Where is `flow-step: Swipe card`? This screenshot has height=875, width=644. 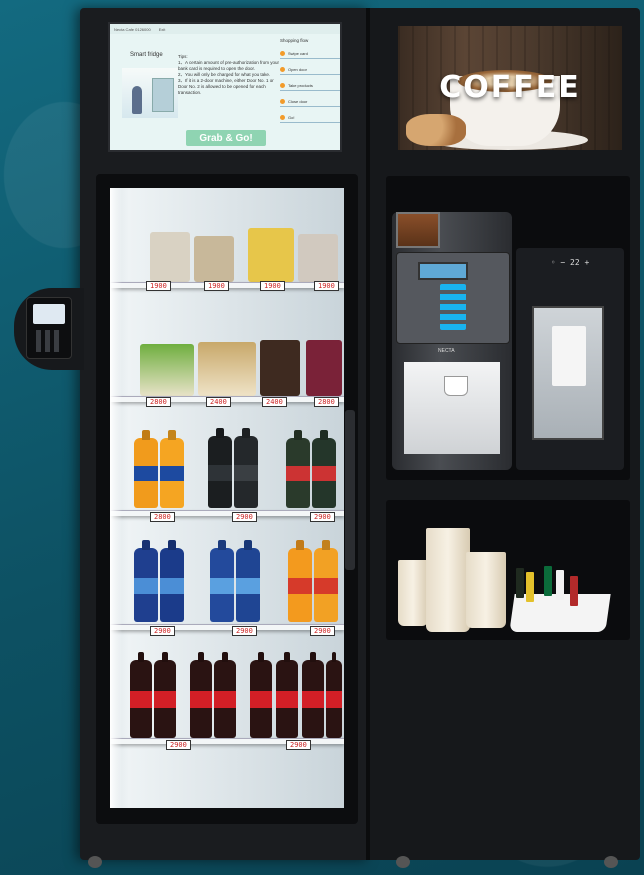
flow-step: Swipe card is located at coordinates (310, 54).